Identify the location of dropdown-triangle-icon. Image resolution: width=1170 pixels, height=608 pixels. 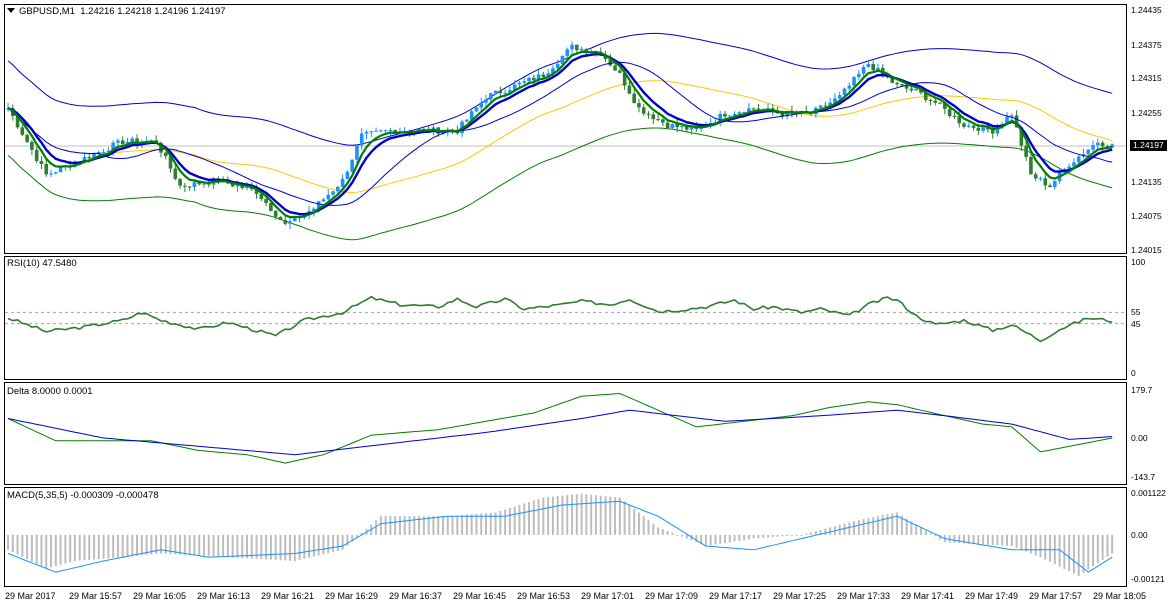
(11, 10).